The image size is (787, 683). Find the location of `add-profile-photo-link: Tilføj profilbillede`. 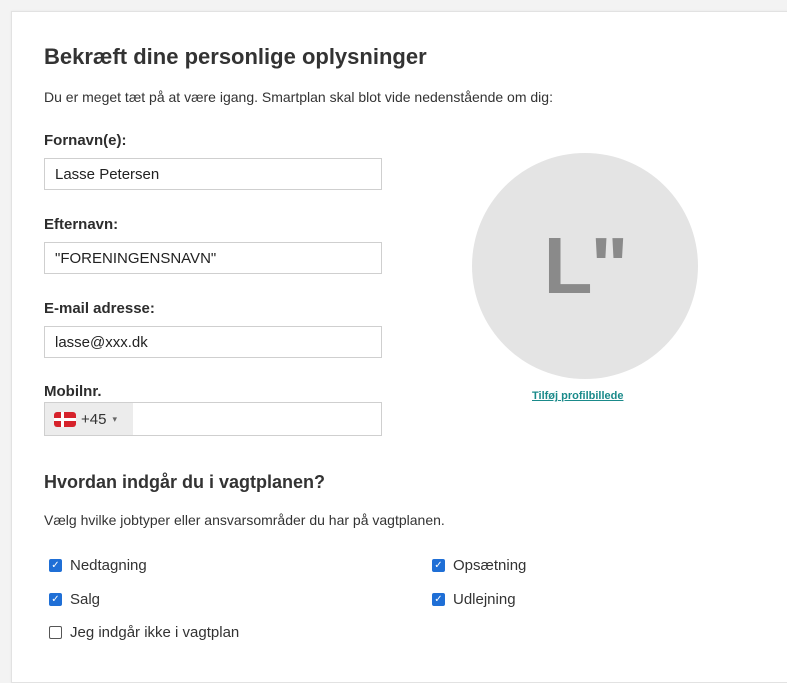

add-profile-photo-link: Tilføj profilbillede is located at coordinates (577, 396).